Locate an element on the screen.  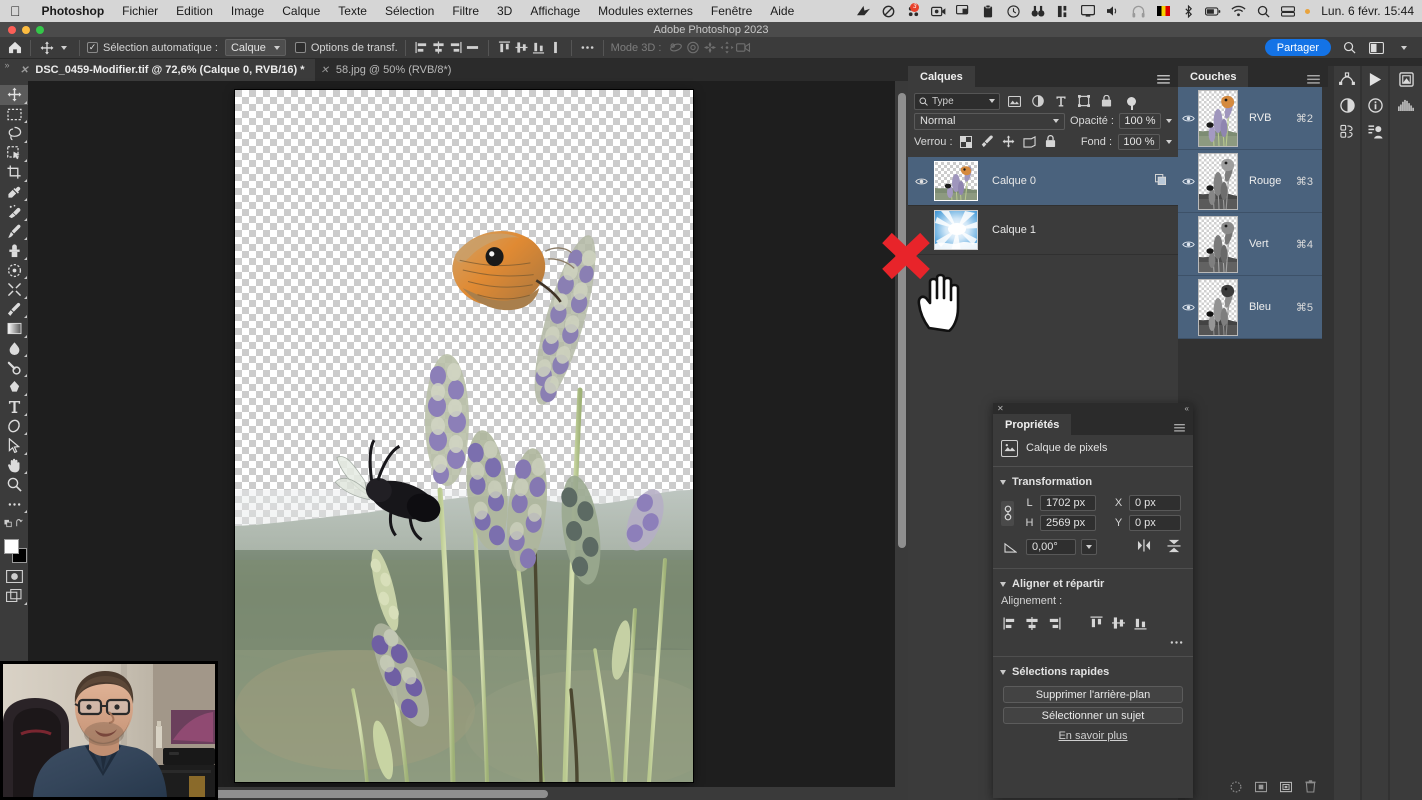
maximize-window-button is located at coordinates (40, 29).